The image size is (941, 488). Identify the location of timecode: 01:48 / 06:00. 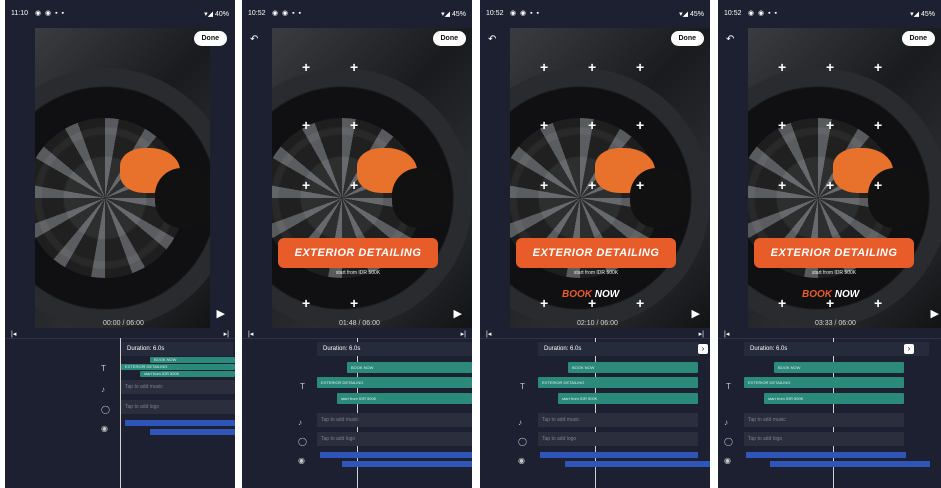
(359, 323).